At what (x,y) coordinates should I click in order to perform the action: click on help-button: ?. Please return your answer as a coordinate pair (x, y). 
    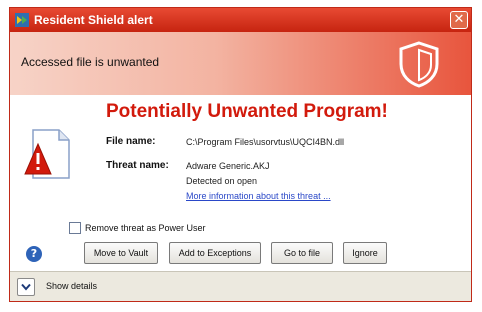
    Looking at the image, I should click on (34, 254).